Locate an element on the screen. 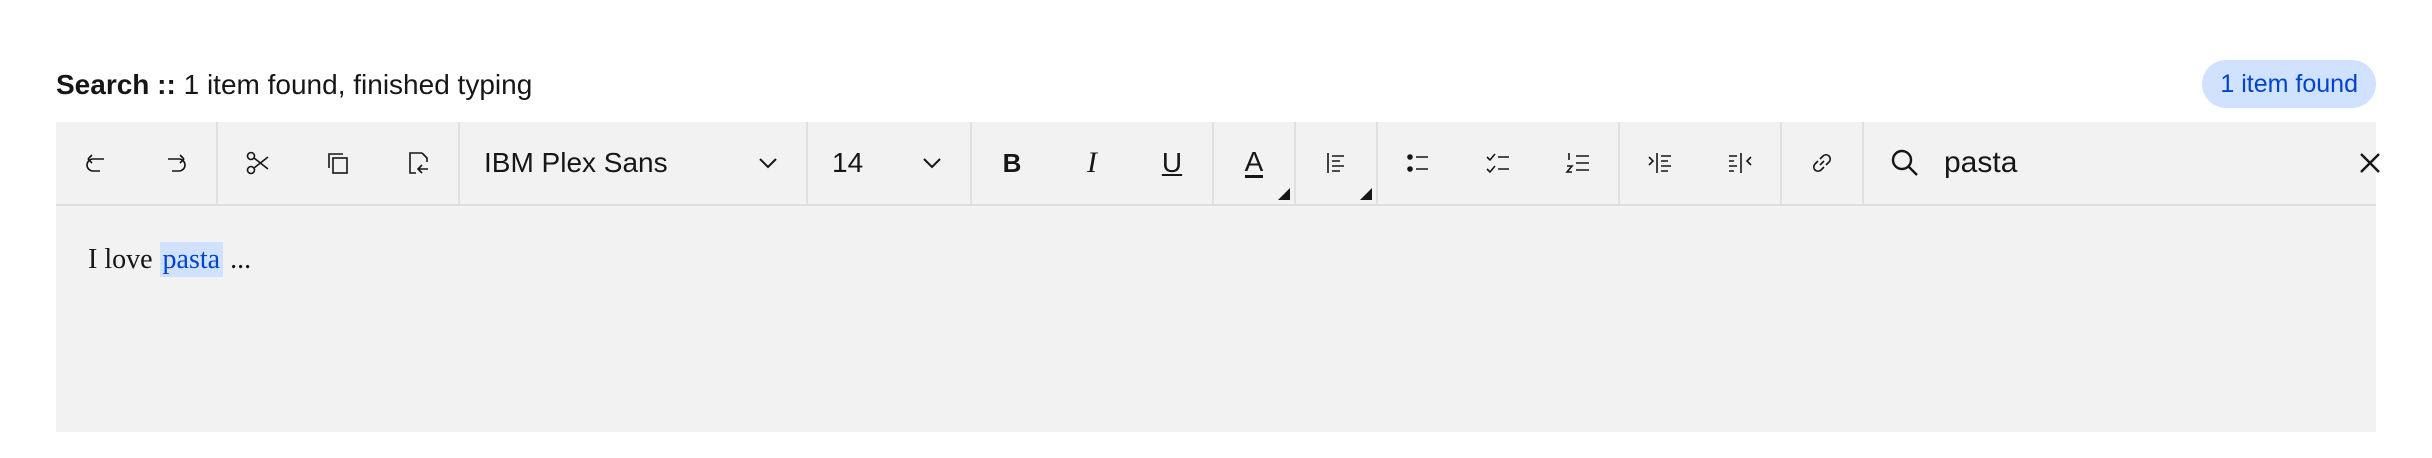  copy-icon is located at coordinates (338, 163).